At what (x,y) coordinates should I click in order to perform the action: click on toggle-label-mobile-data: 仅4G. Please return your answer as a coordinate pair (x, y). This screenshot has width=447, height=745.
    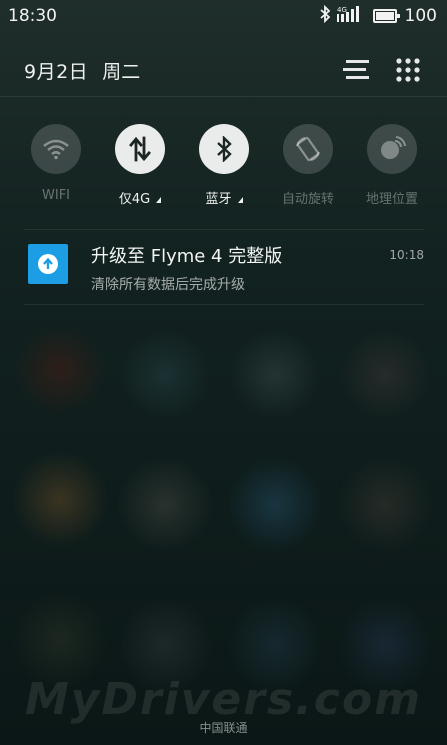
    Looking at the image, I should click on (140, 197).